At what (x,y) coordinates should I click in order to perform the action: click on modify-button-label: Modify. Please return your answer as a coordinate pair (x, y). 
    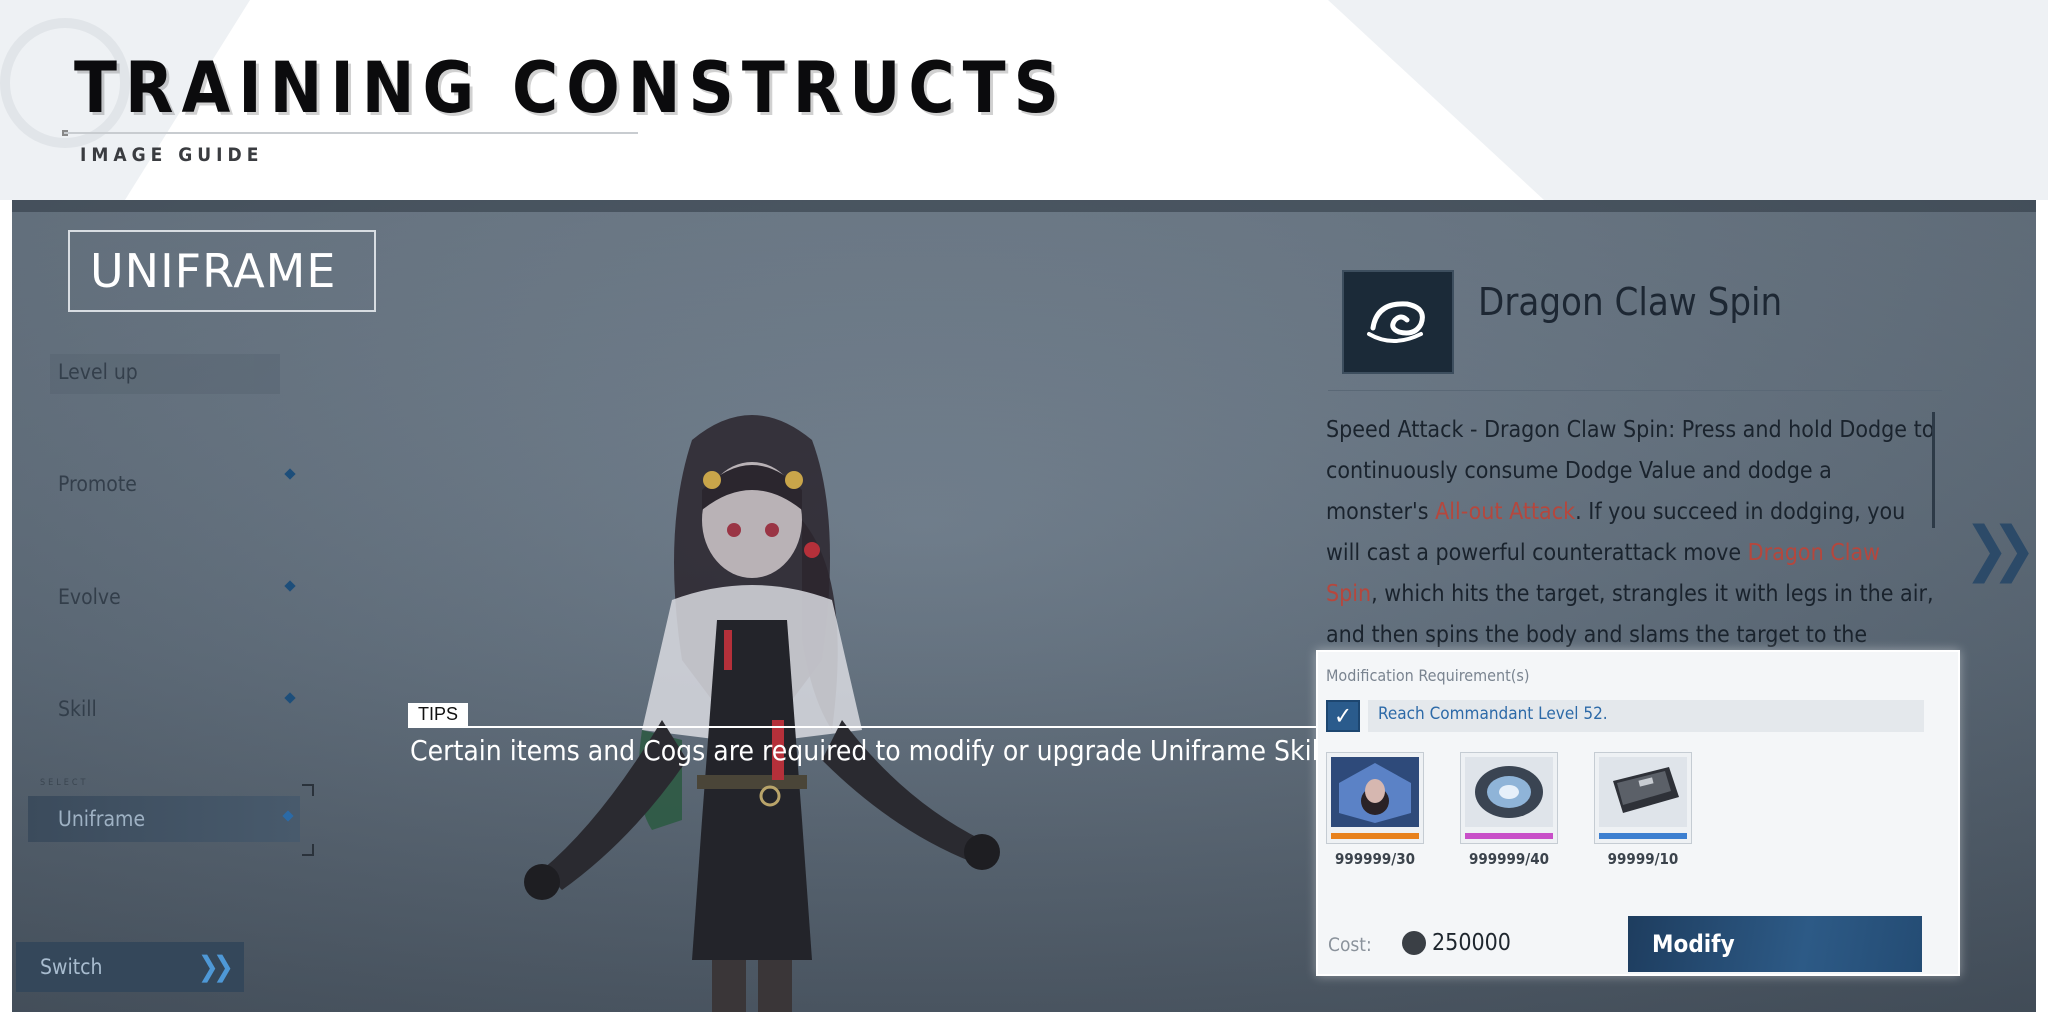
    Looking at the image, I should click on (1693, 944).